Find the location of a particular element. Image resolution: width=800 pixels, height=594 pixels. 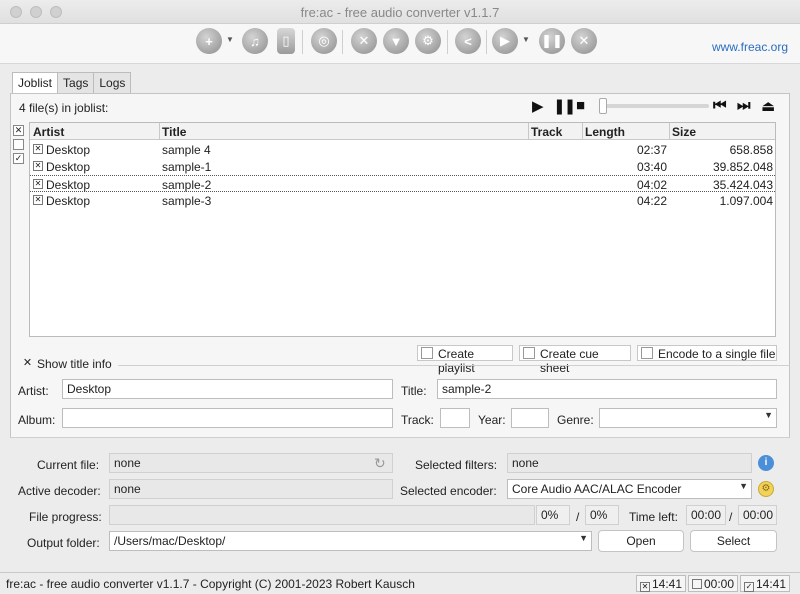

checkbox-checked-icon: ✓ is located at coordinates (749, 587).